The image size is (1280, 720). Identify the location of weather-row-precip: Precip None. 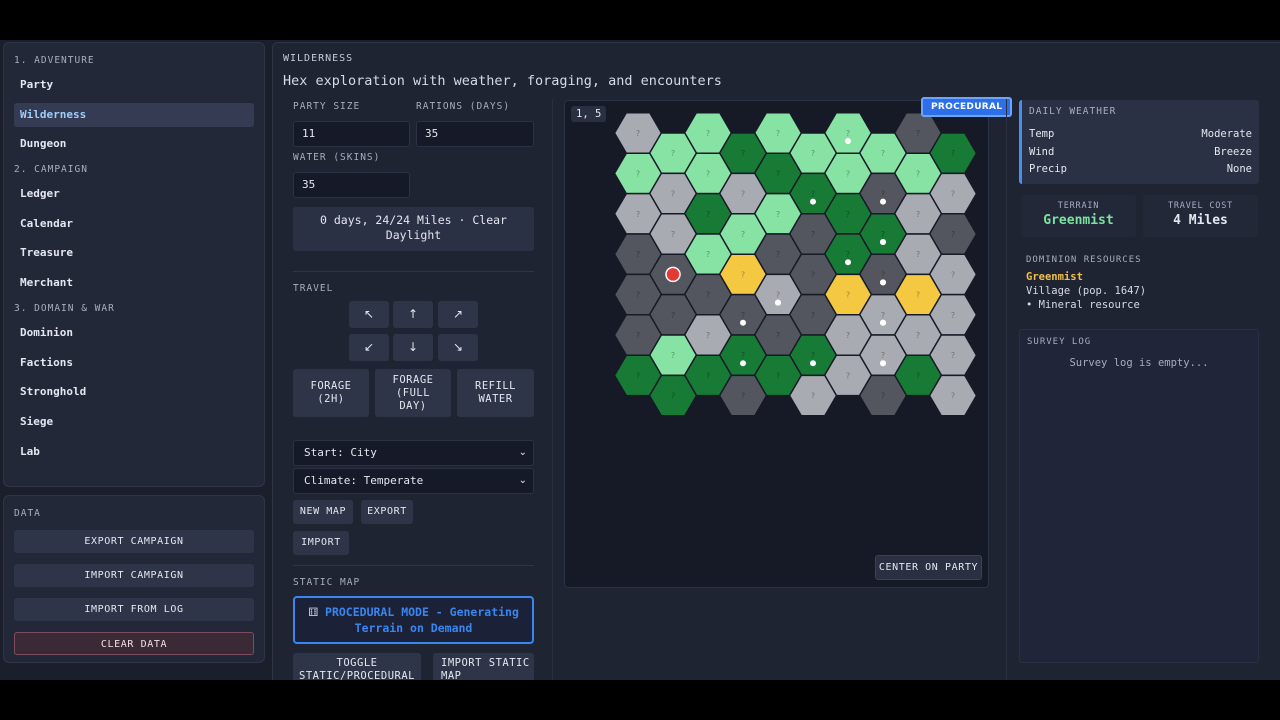
(1140, 170).